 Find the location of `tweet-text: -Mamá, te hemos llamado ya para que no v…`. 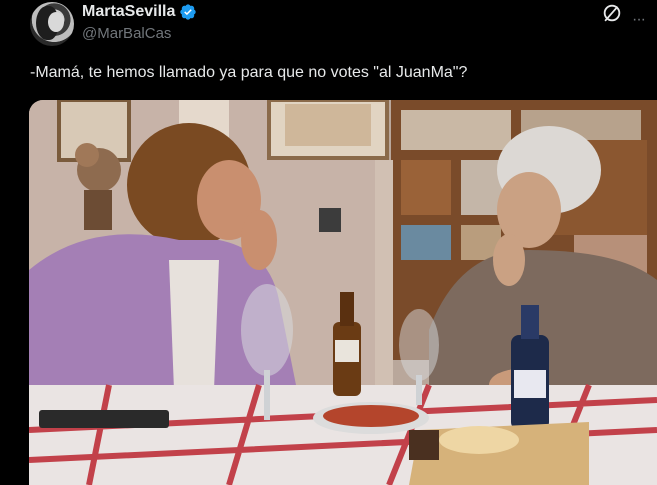

tweet-text: -Mamá, te hemos llamado ya para que no v… is located at coordinates (249, 72).